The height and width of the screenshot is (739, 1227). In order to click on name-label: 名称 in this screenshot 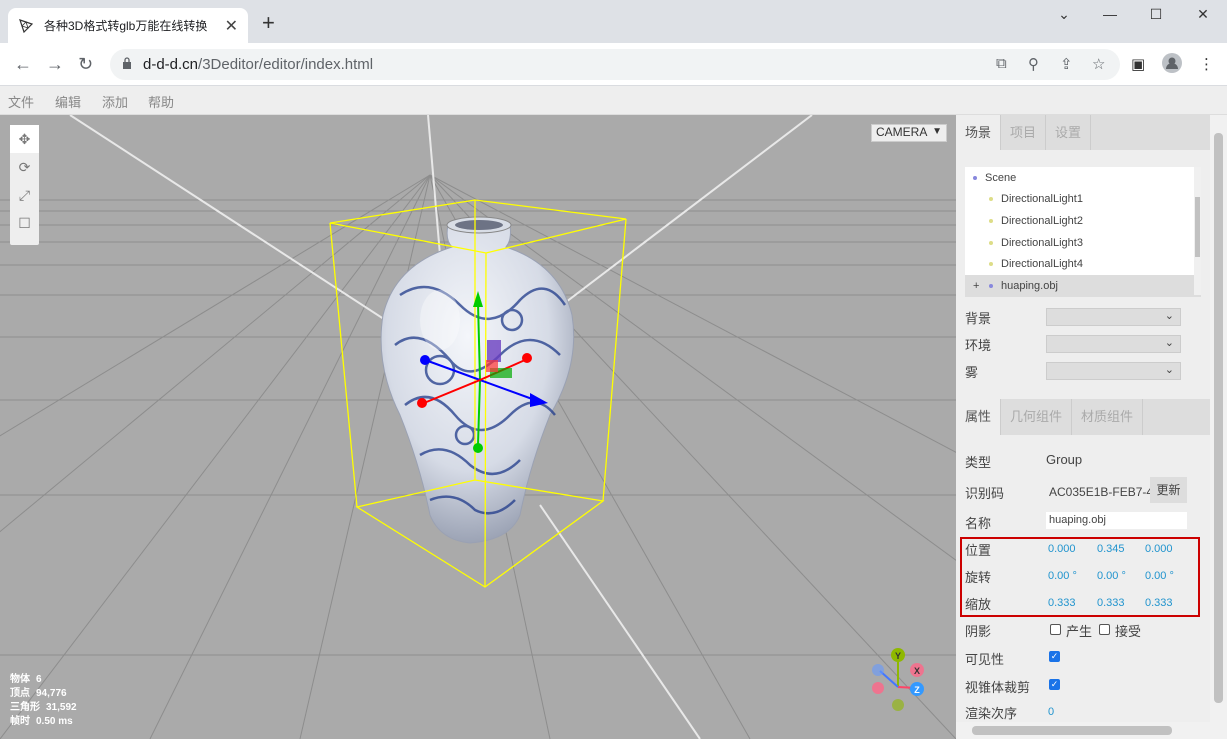, I will do `click(978, 523)`.